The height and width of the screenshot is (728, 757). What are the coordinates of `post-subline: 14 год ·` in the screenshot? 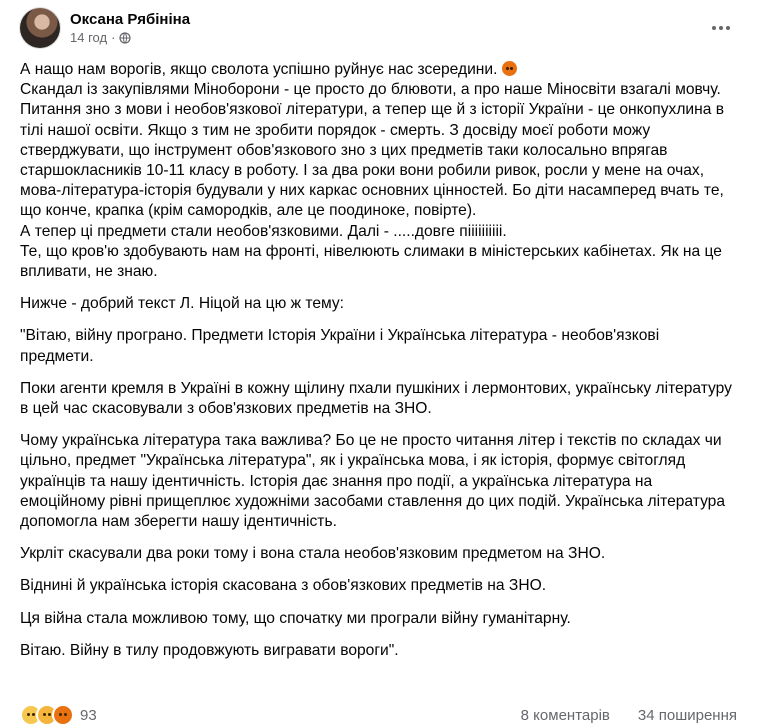 It's located at (130, 38).